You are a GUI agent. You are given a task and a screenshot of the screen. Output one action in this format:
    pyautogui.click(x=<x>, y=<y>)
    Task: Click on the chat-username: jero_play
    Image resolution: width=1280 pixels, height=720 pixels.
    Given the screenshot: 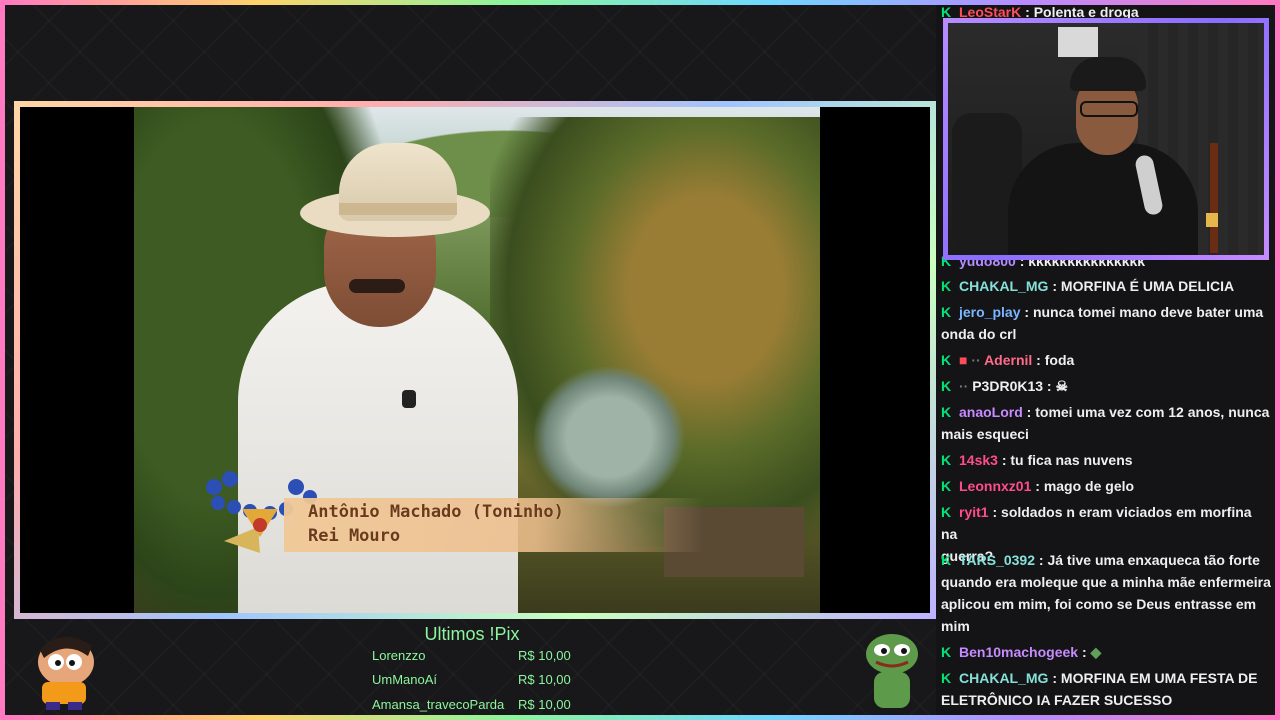 What is the action you would take?
    pyautogui.click(x=989, y=312)
    